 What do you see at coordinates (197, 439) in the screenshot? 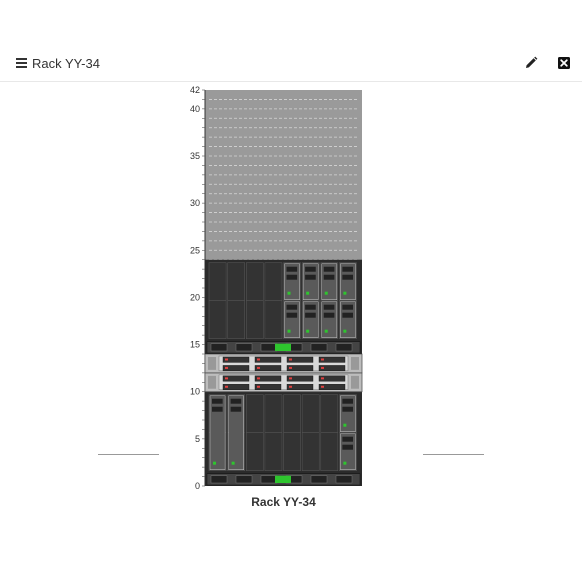
I see `axis-tick-label: 5` at bounding box center [197, 439].